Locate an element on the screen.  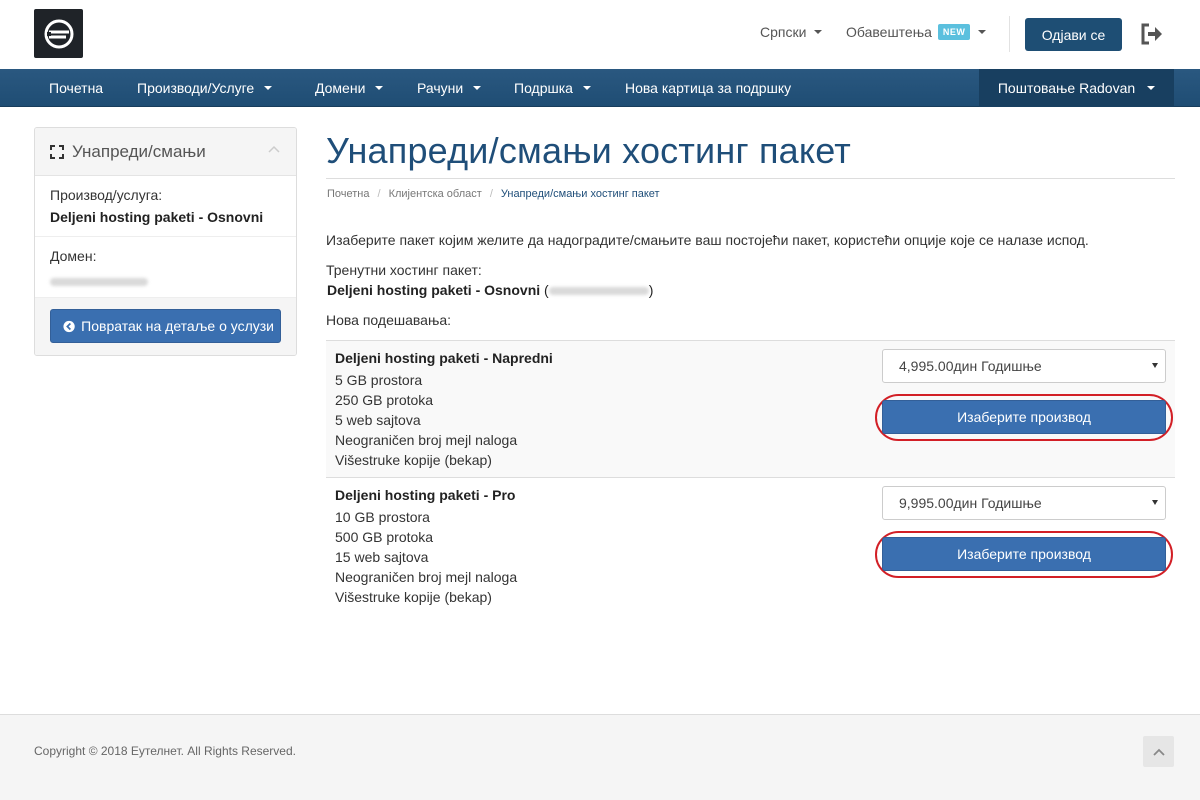
language-dropdown: Српски is located at coordinates (791, 32).